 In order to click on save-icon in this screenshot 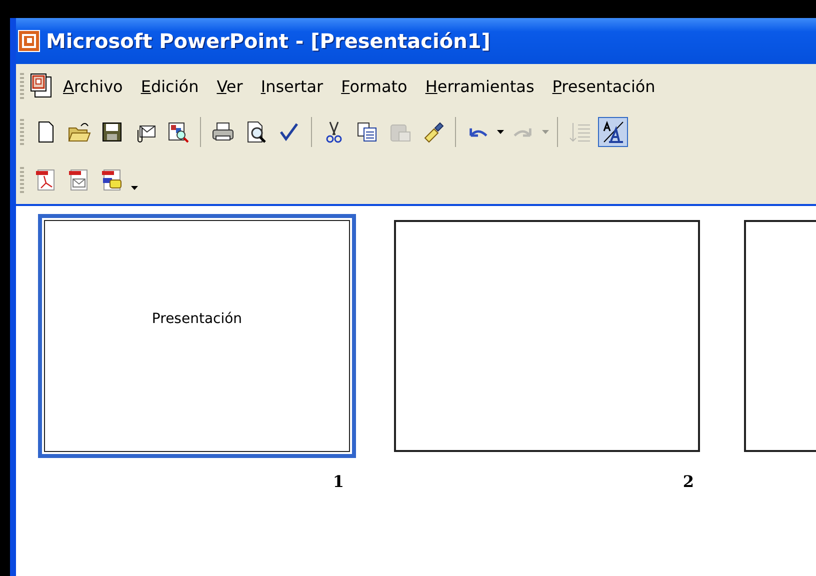, I will do `click(112, 132)`.